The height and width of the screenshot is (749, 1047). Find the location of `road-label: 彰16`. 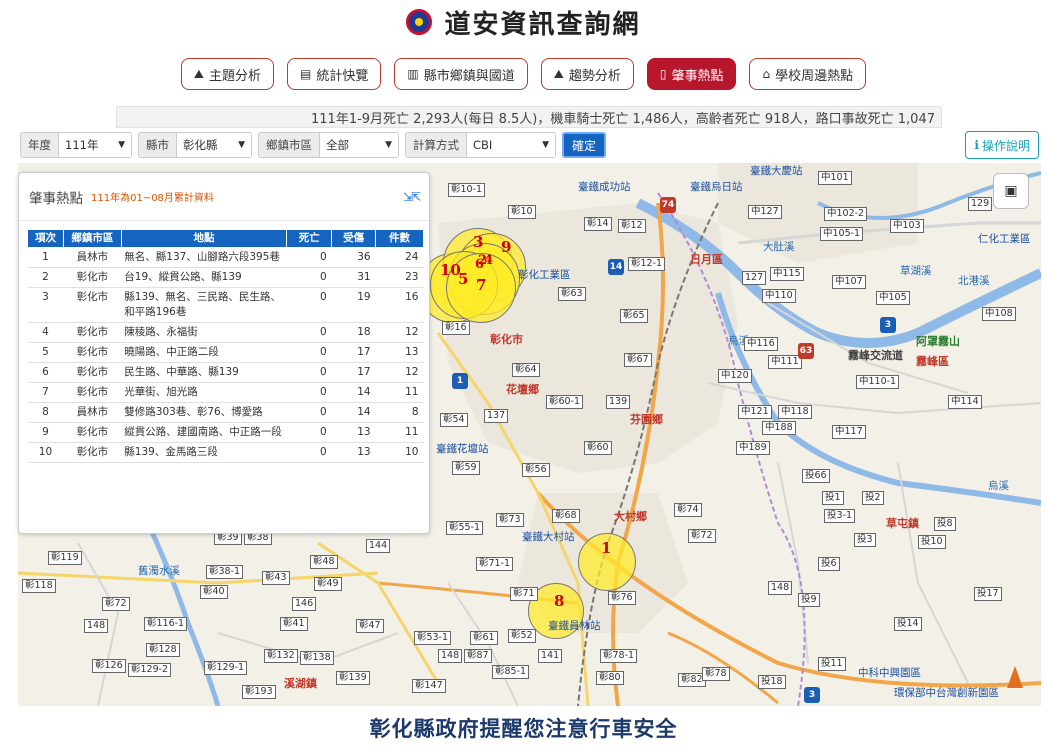

road-label: 彰16 is located at coordinates (456, 328).